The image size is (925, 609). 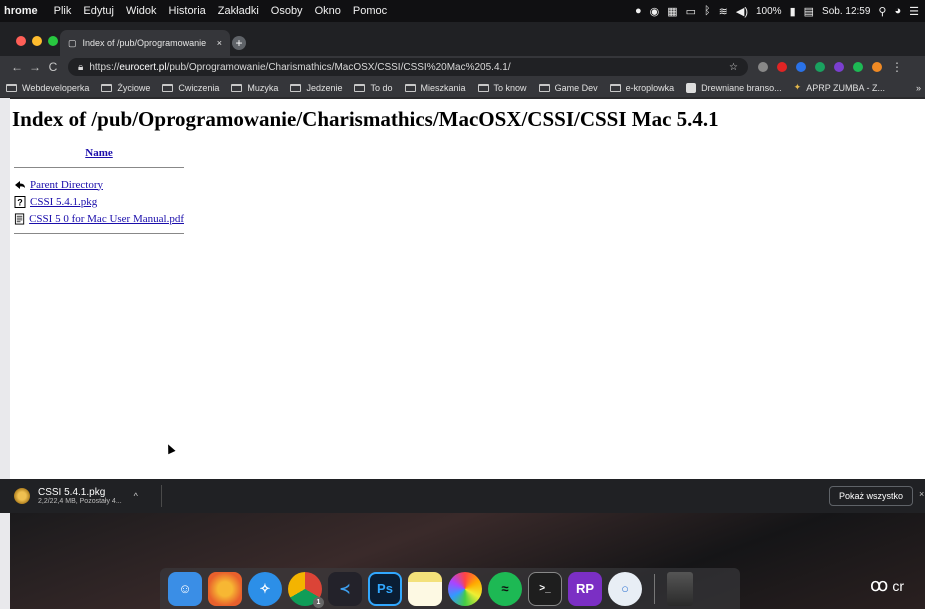 I want to click on finder-icon: ☺, so click(x=185, y=588).